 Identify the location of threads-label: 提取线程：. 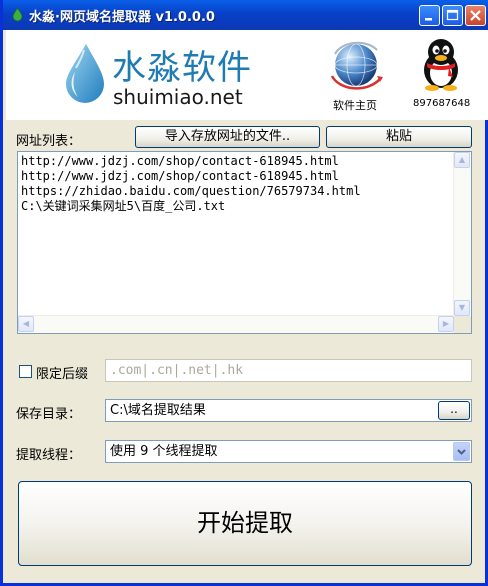
(49, 455).